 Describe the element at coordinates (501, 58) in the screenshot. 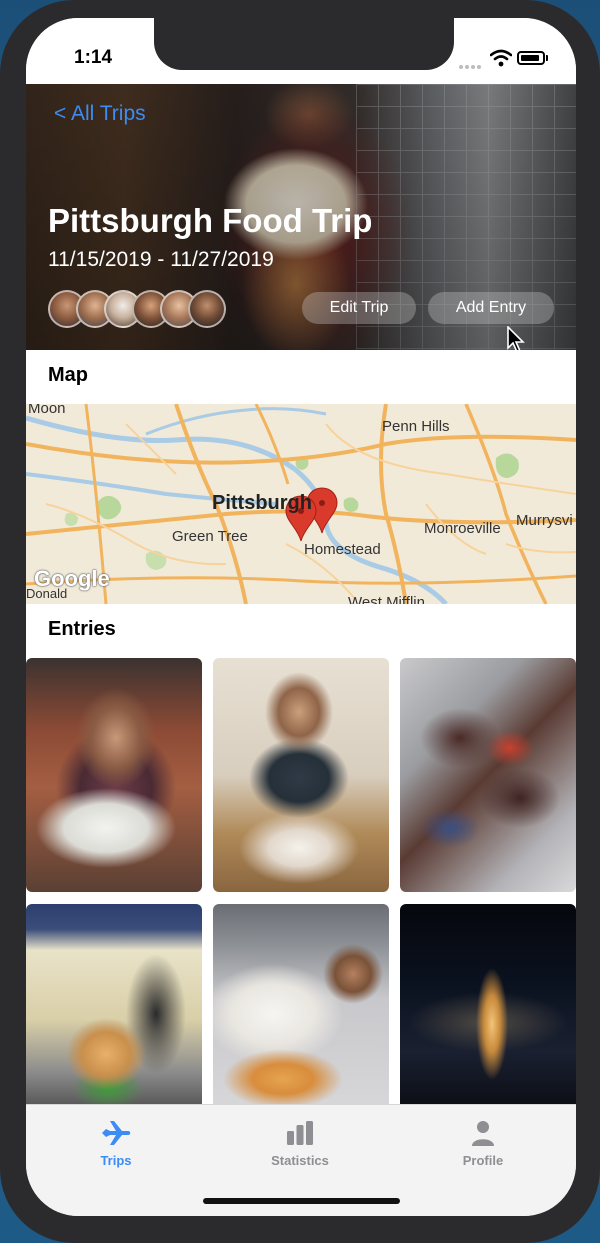

I see `wifi-icon` at that location.